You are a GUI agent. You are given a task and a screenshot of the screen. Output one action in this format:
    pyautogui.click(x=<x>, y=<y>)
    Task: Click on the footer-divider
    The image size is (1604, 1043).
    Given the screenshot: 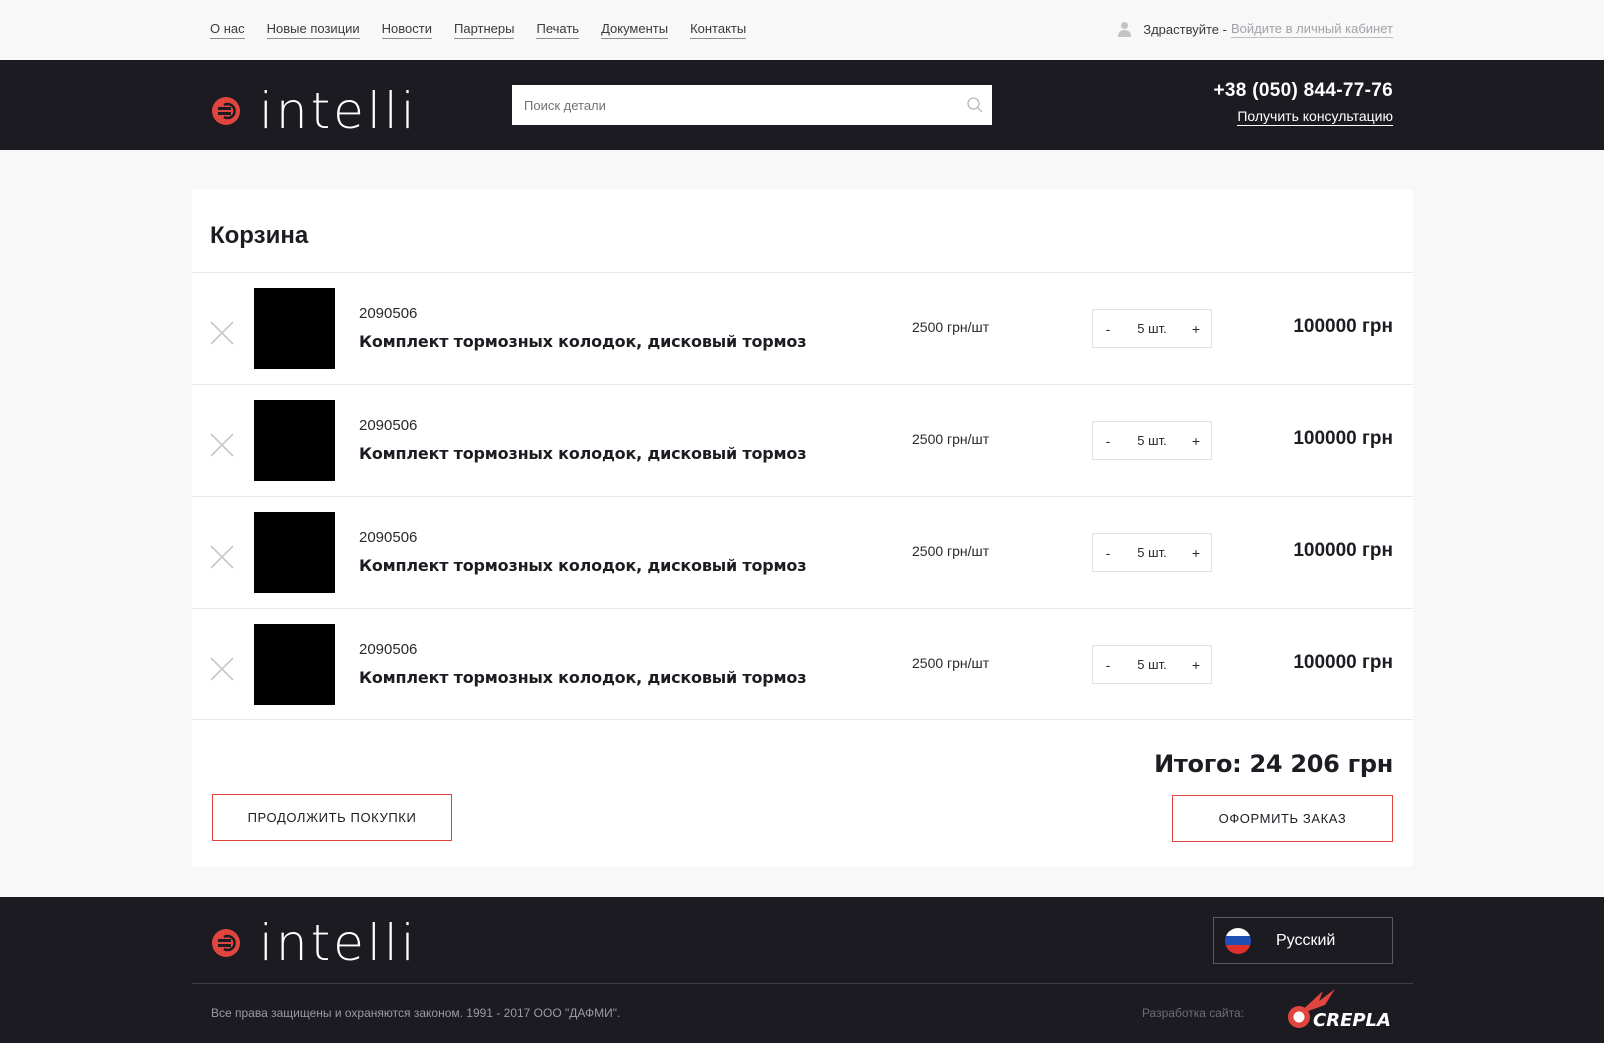 What is the action you would take?
    pyautogui.click(x=802, y=983)
    